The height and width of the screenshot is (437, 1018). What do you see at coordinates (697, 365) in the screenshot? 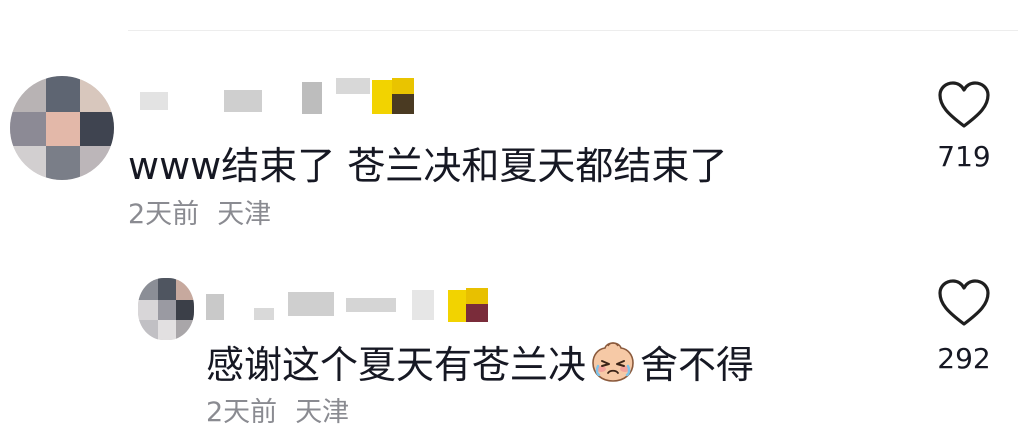
I see `reply-text-after: 舍不得` at bounding box center [697, 365].